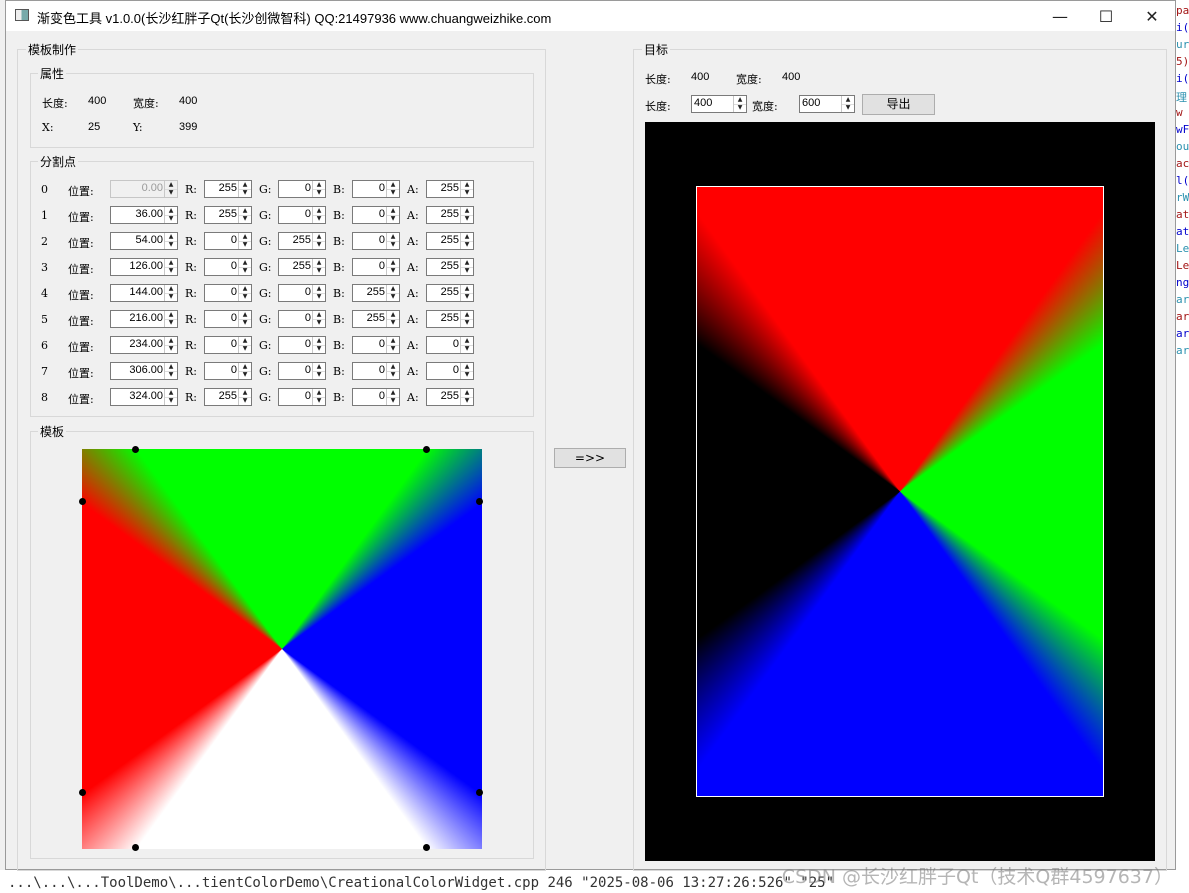 The width and height of the screenshot is (1189, 893). I want to click on b-spinbox: 0 ▲ ▼, so click(376, 397).